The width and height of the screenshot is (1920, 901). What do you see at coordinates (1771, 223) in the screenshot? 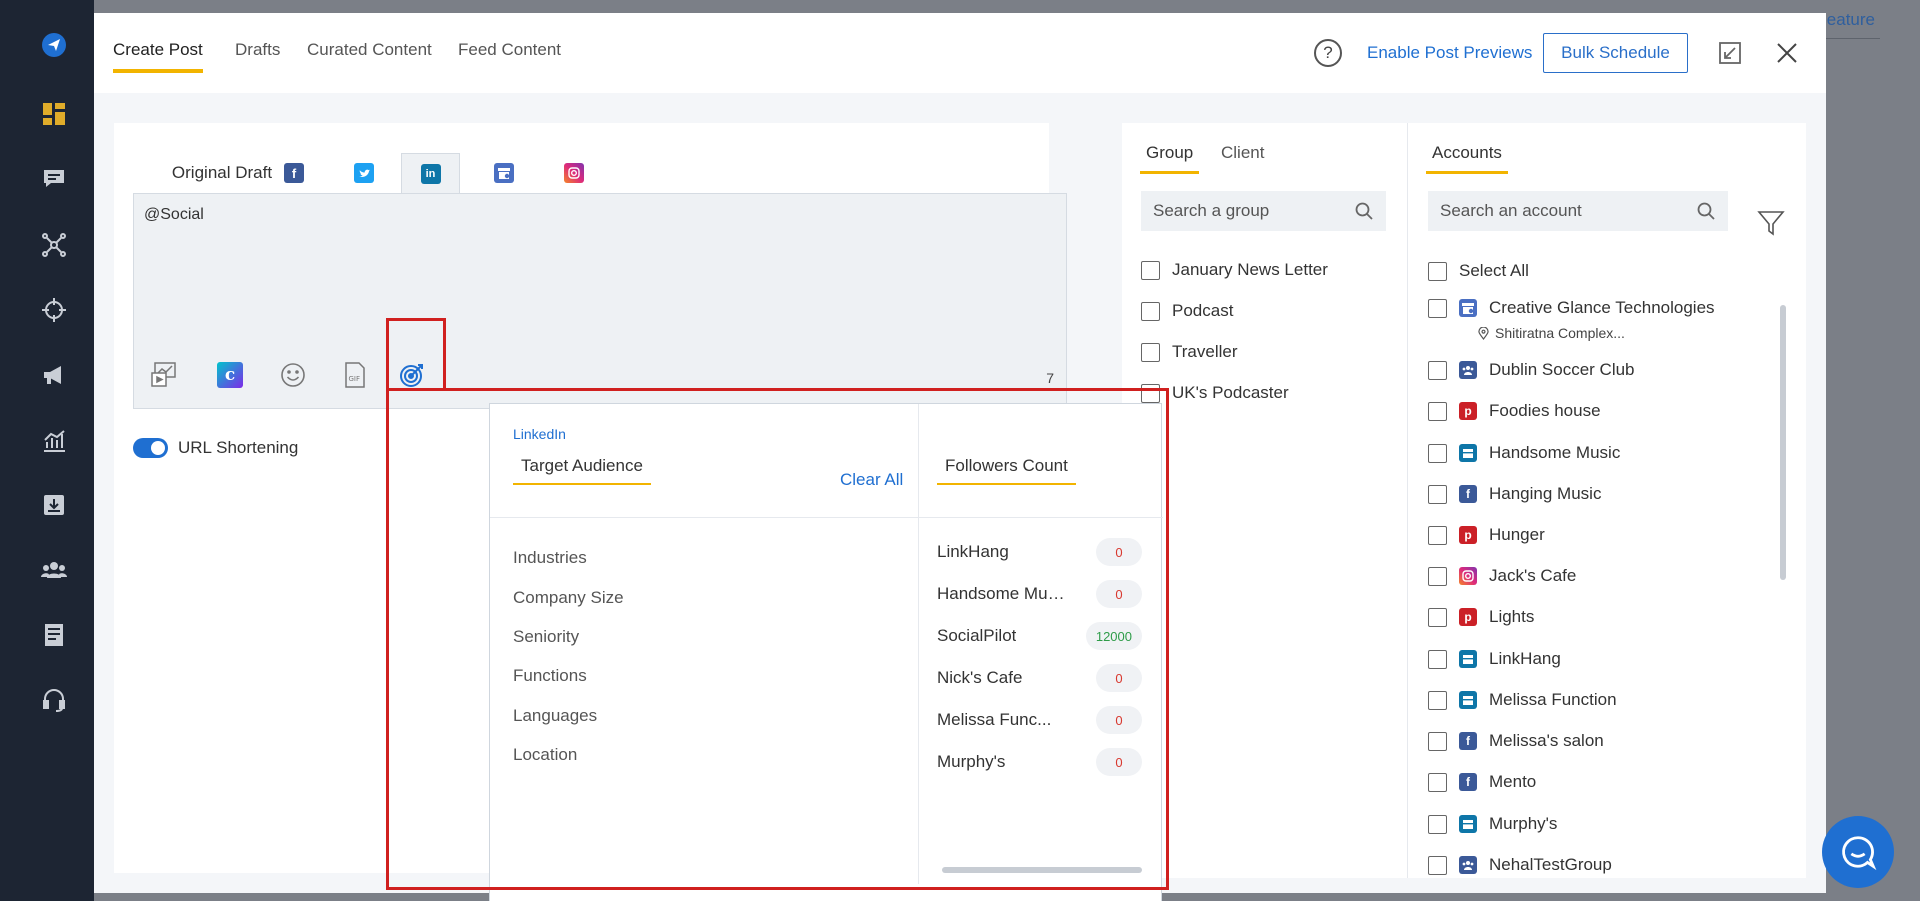
I see `filter-icon` at bounding box center [1771, 223].